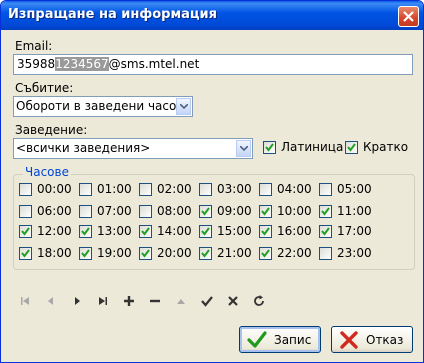 The image size is (424, 363). Describe the element at coordinates (34, 46) in the screenshot. I see `email-label: Email:` at that location.